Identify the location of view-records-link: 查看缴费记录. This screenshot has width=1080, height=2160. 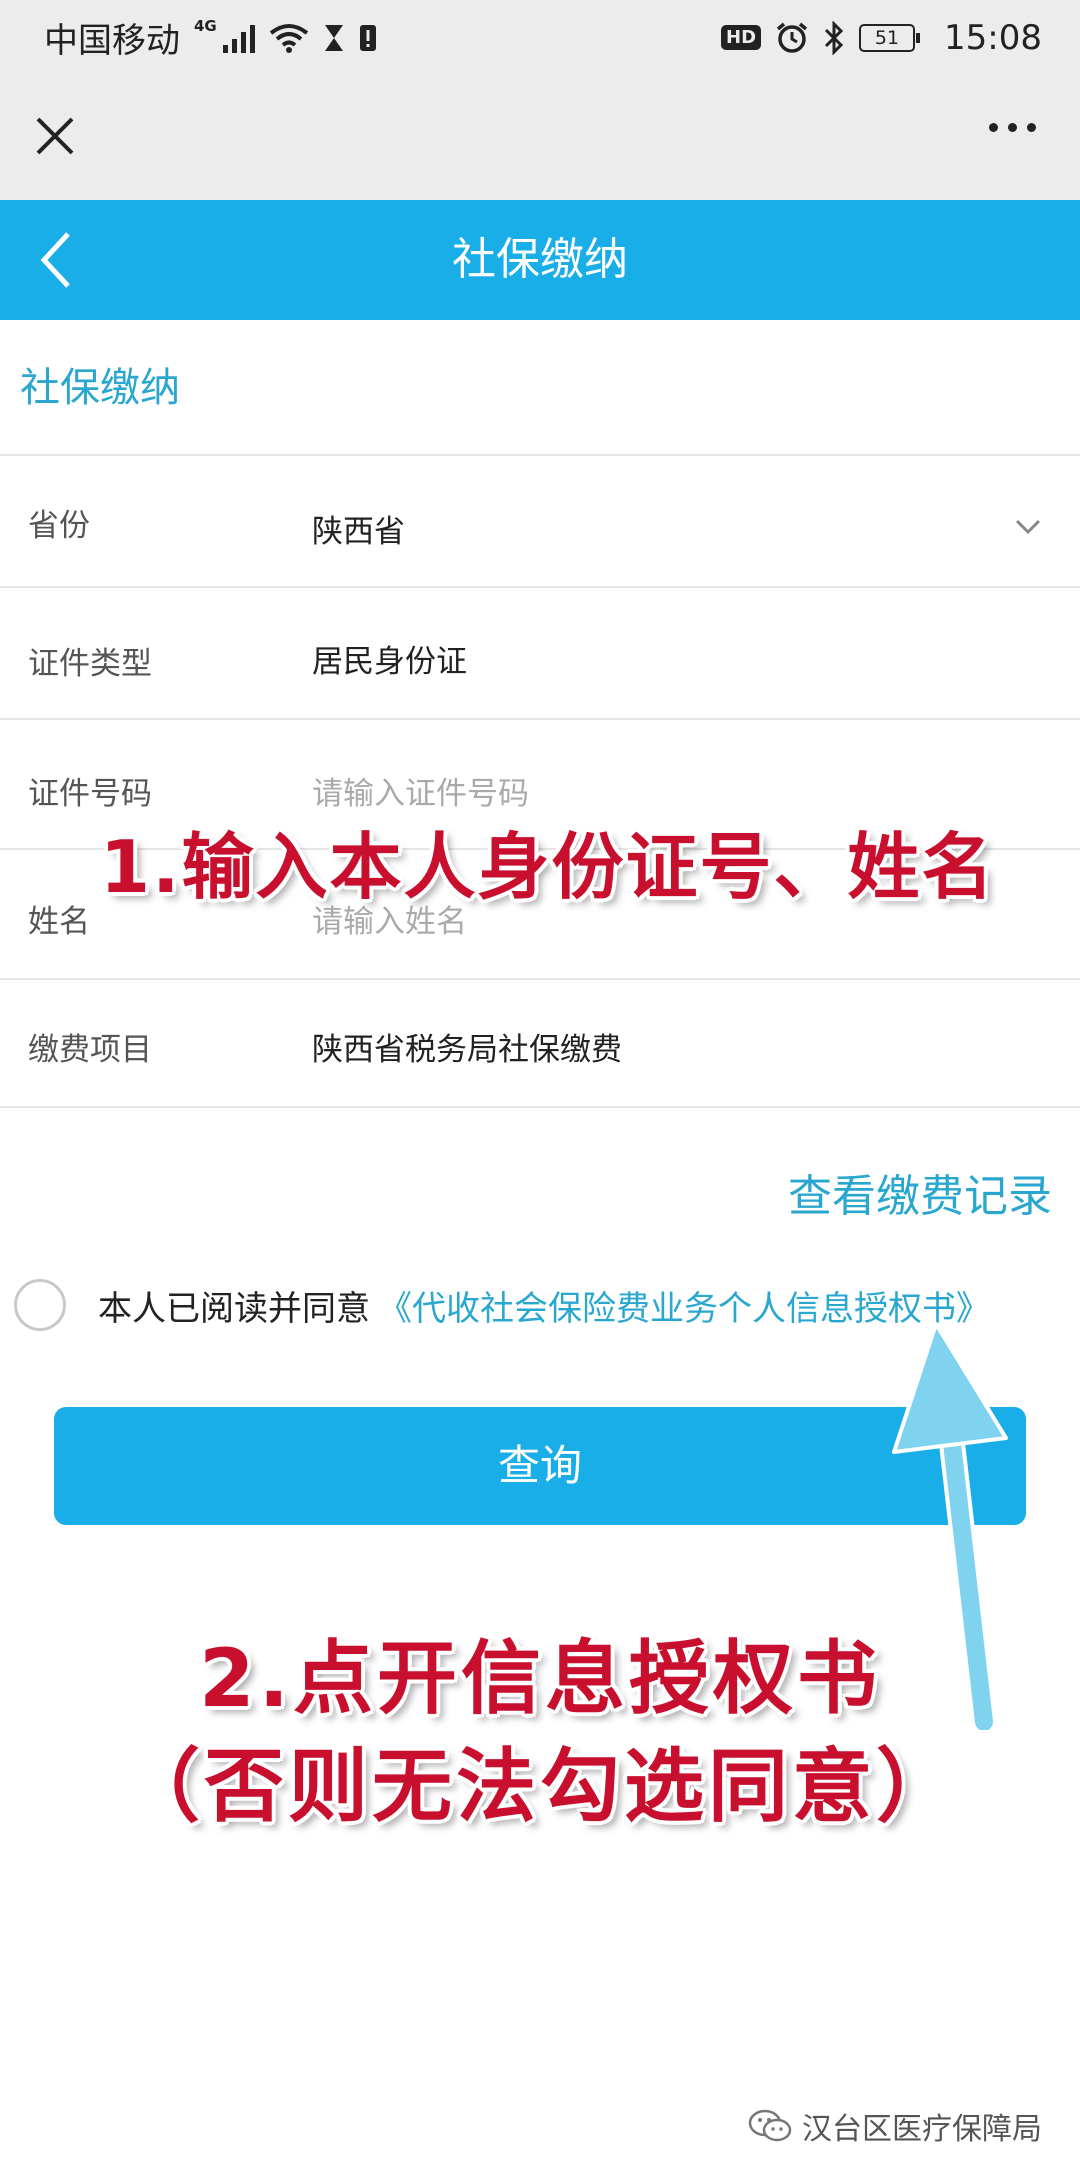
(920, 1192).